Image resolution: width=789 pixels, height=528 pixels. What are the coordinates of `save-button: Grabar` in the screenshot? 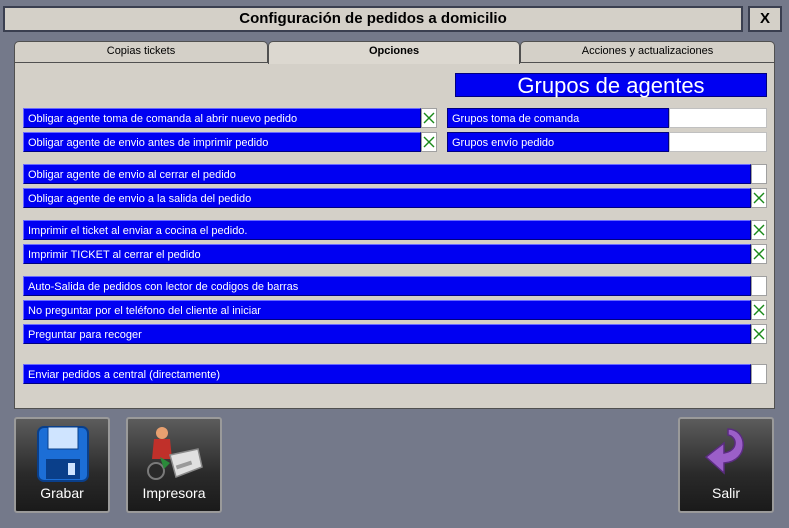 It's located at (62, 465).